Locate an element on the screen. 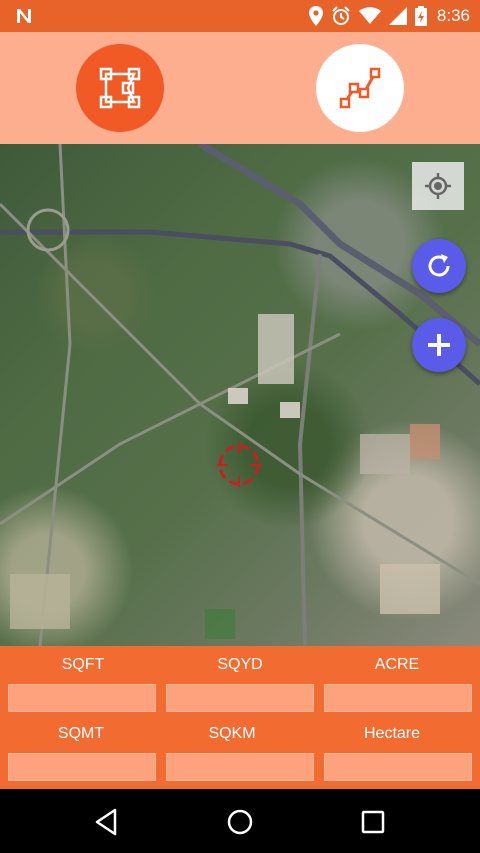  unit-label-sqft: SQFT is located at coordinates (83, 664).